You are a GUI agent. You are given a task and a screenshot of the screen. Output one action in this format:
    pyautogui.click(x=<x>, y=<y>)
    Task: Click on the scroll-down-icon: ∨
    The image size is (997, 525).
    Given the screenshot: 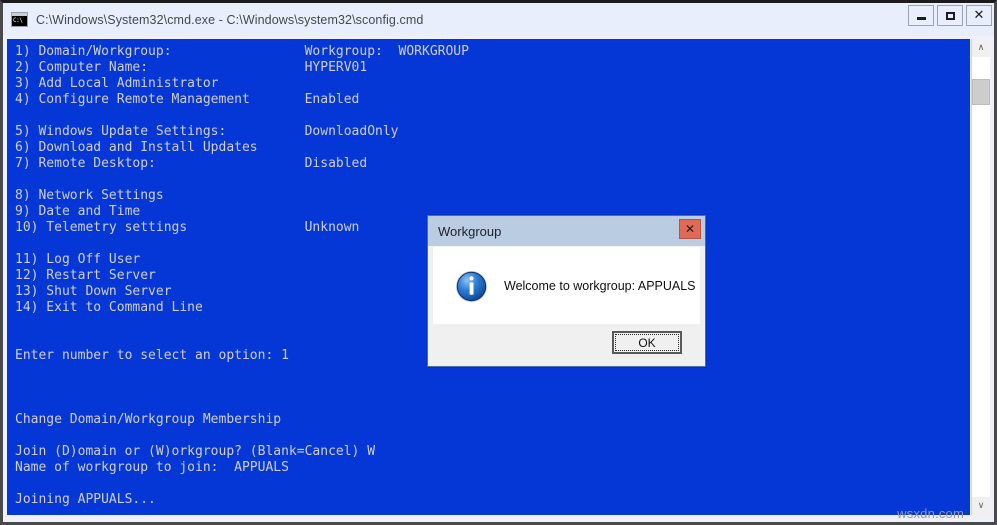 What is the action you would take?
    pyautogui.click(x=981, y=506)
    